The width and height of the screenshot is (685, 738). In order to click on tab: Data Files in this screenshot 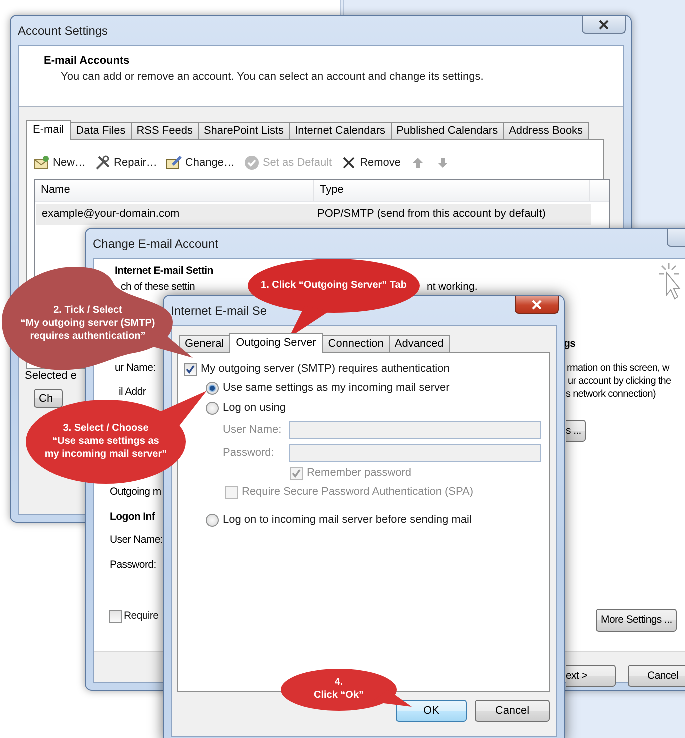, I will do `click(101, 130)`.